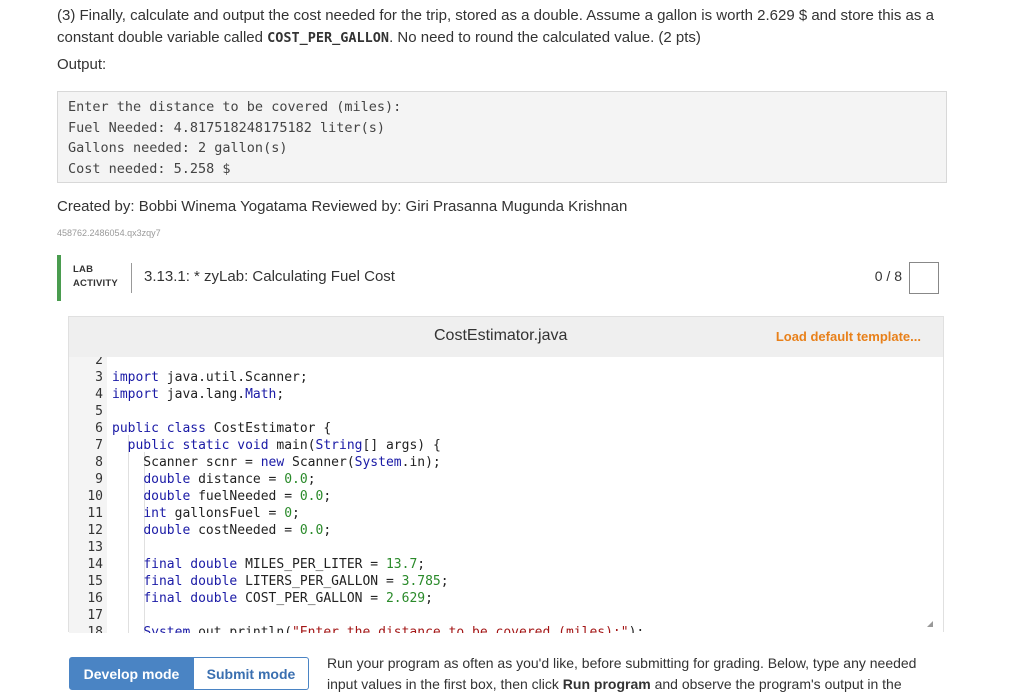 Image resolution: width=1024 pixels, height=699 pixels. I want to click on code-text: final double LITERS_PER_GALLON = 3.785;, so click(296, 581).